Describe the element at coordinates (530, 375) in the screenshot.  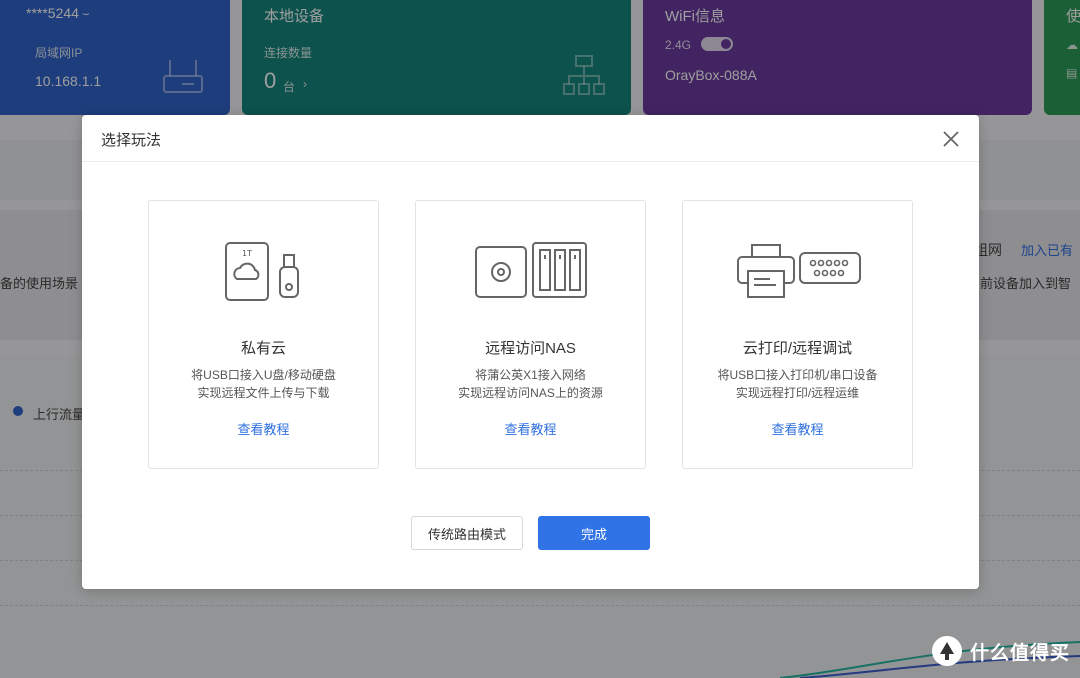
I see `option-desc-line-1: 将蒲公英X1接入网络` at that location.